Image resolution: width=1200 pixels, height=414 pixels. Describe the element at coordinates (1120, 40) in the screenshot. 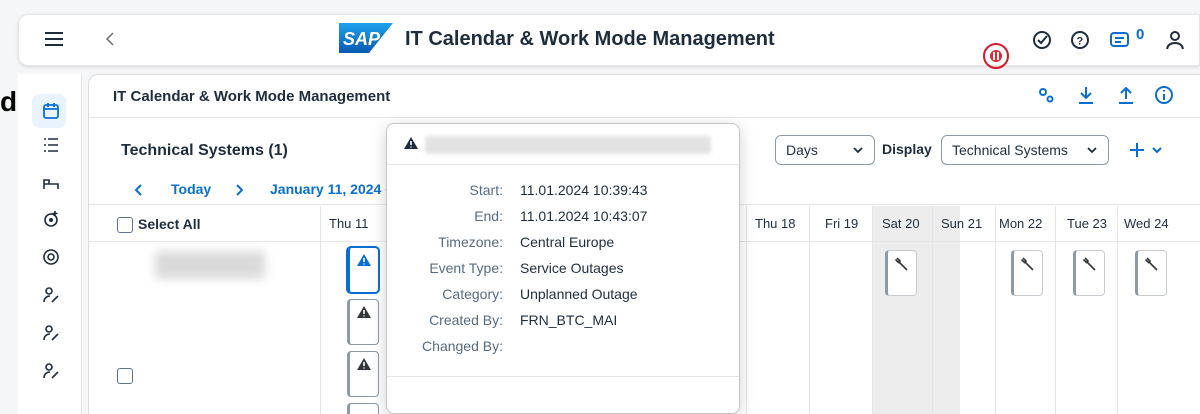

I see `notification-icon` at that location.